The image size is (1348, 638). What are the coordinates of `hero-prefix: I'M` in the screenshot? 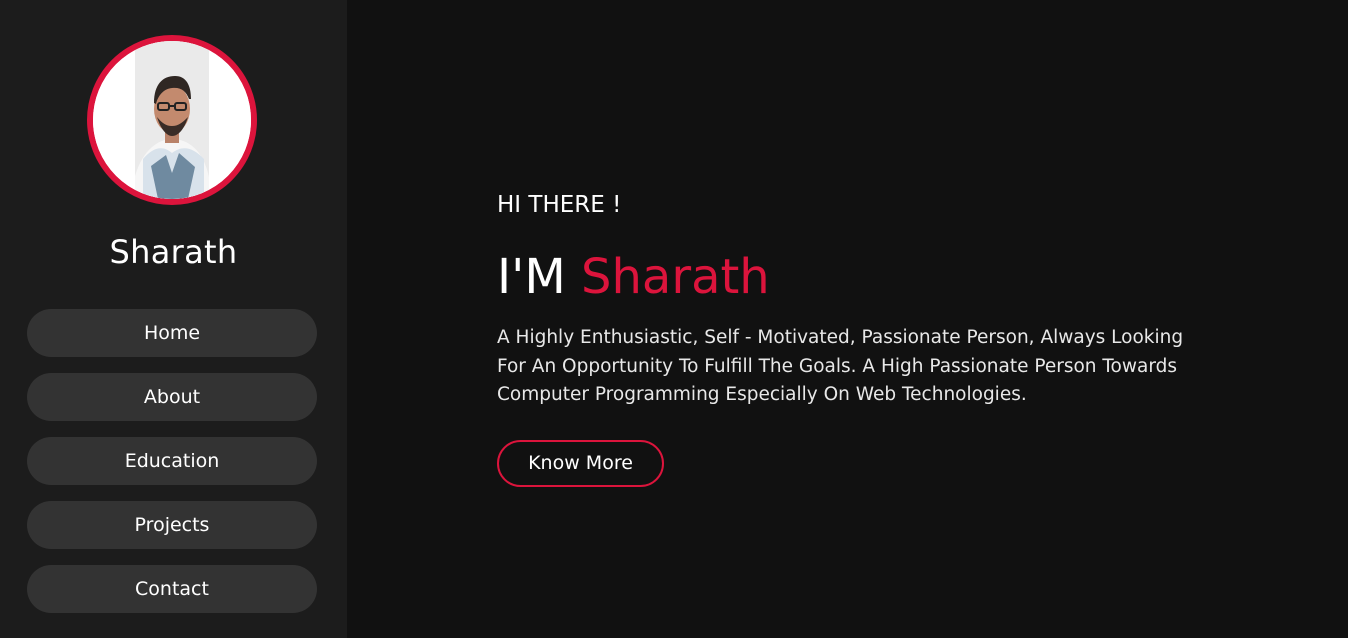 It's located at (539, 277).